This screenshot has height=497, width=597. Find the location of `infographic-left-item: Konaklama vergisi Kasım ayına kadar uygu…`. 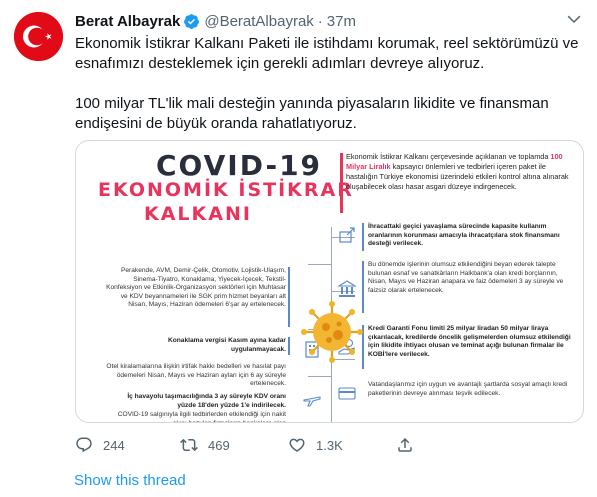

infographic-left-item: Konaklama vergisi Kasım ayına kadar uygu… is located at coordinates (226, 345).